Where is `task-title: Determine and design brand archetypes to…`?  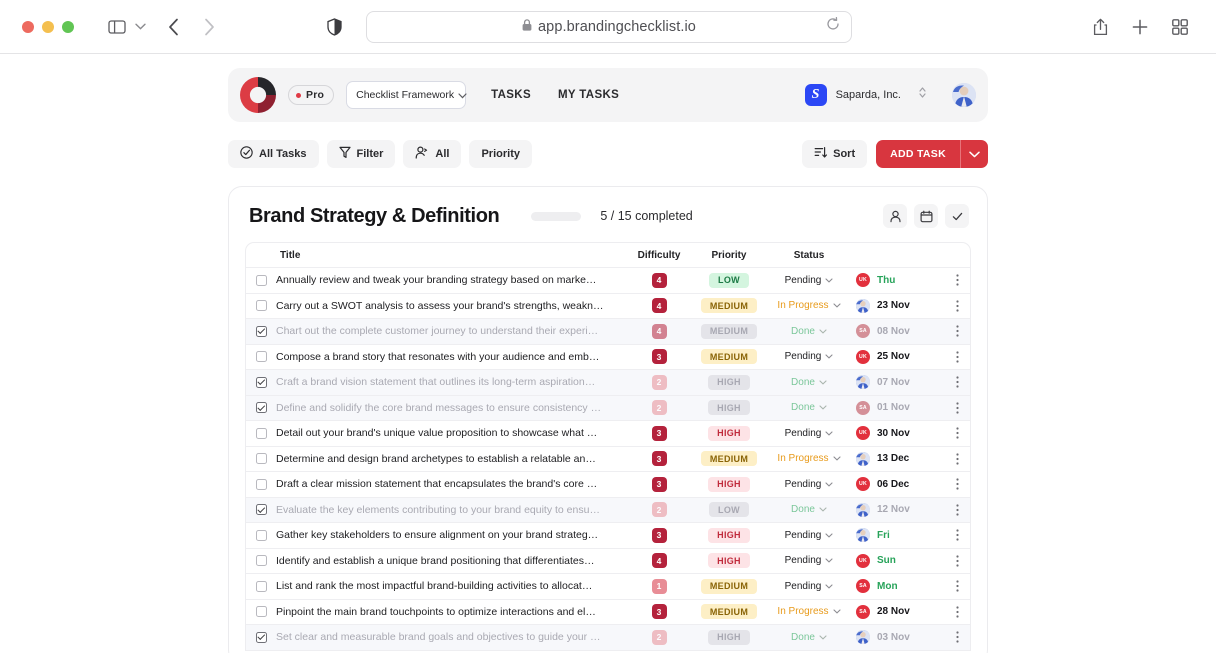 task-title: Determine and design brand archetypes to… is located at coordinates (451, 459).